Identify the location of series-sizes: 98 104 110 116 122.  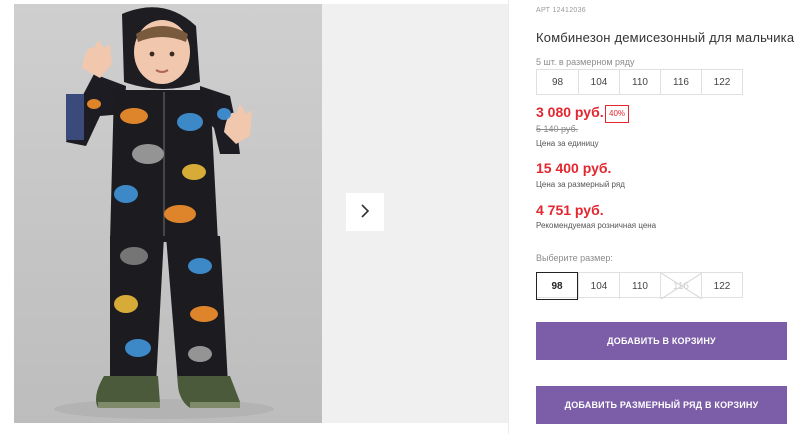
(639, 82).